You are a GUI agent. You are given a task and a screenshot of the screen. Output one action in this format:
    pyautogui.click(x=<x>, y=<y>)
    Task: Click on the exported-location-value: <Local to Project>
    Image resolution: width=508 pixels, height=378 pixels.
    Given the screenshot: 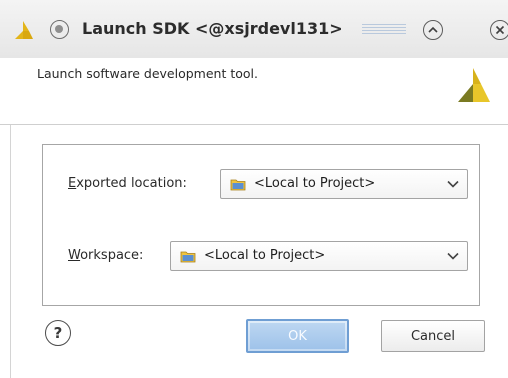 What is the action you would take?
    pyautogui.click(x=315, y=183)
    